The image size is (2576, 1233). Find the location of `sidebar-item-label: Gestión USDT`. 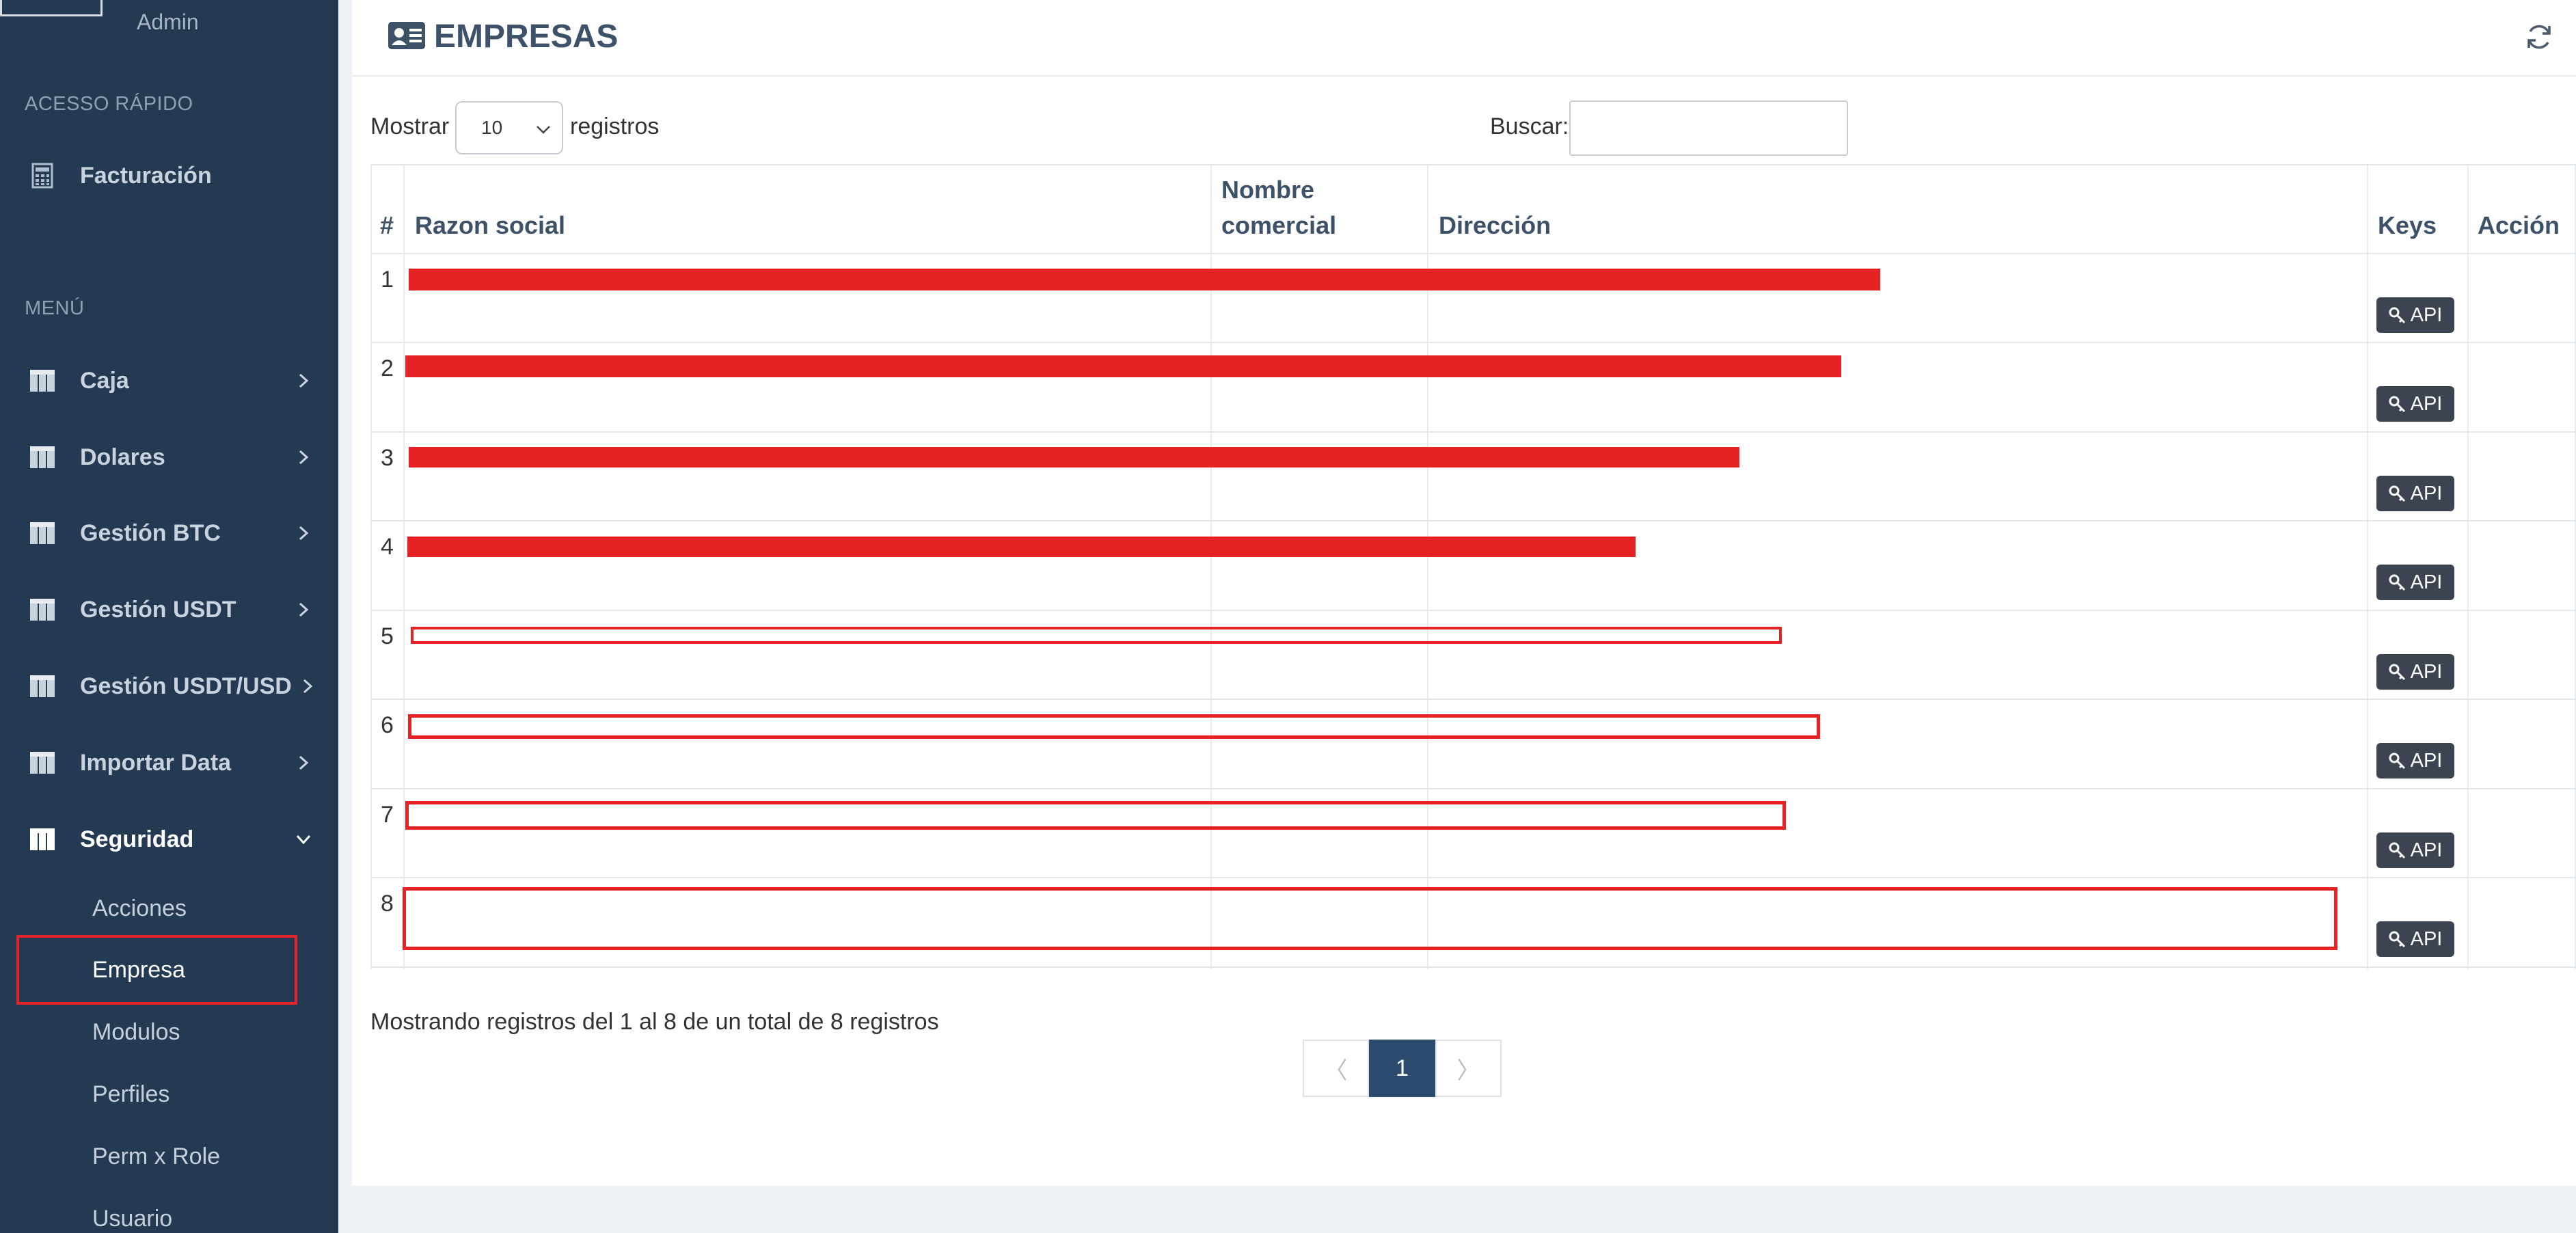

sidebar-item-label: Gestión USDT is located at coordinates (158, 609).